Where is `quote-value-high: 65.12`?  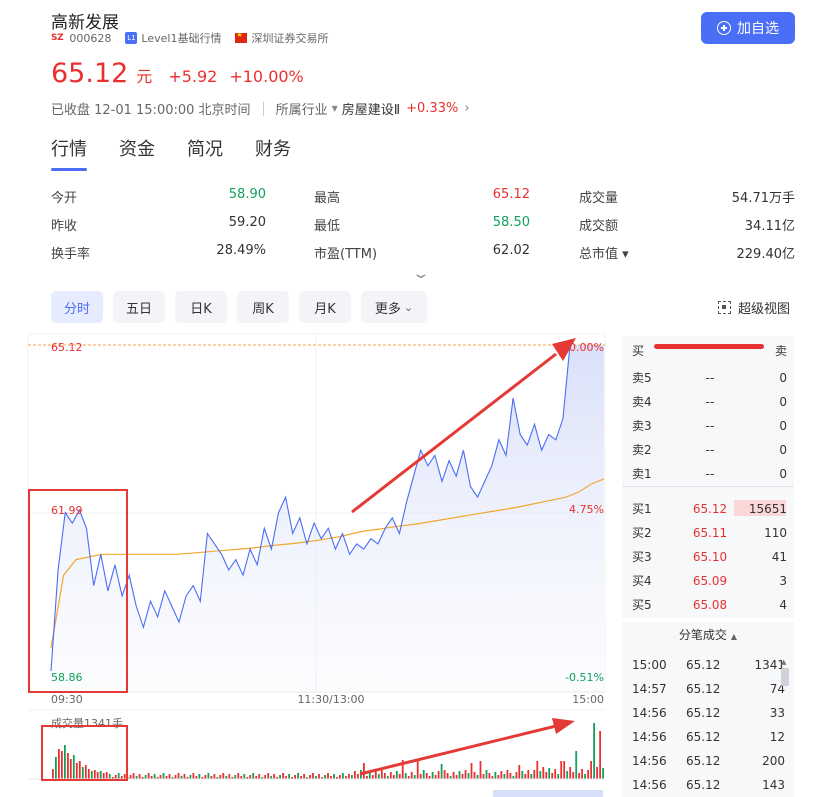 quote-value-high: 65.12 is located at coordinates (511, 194).